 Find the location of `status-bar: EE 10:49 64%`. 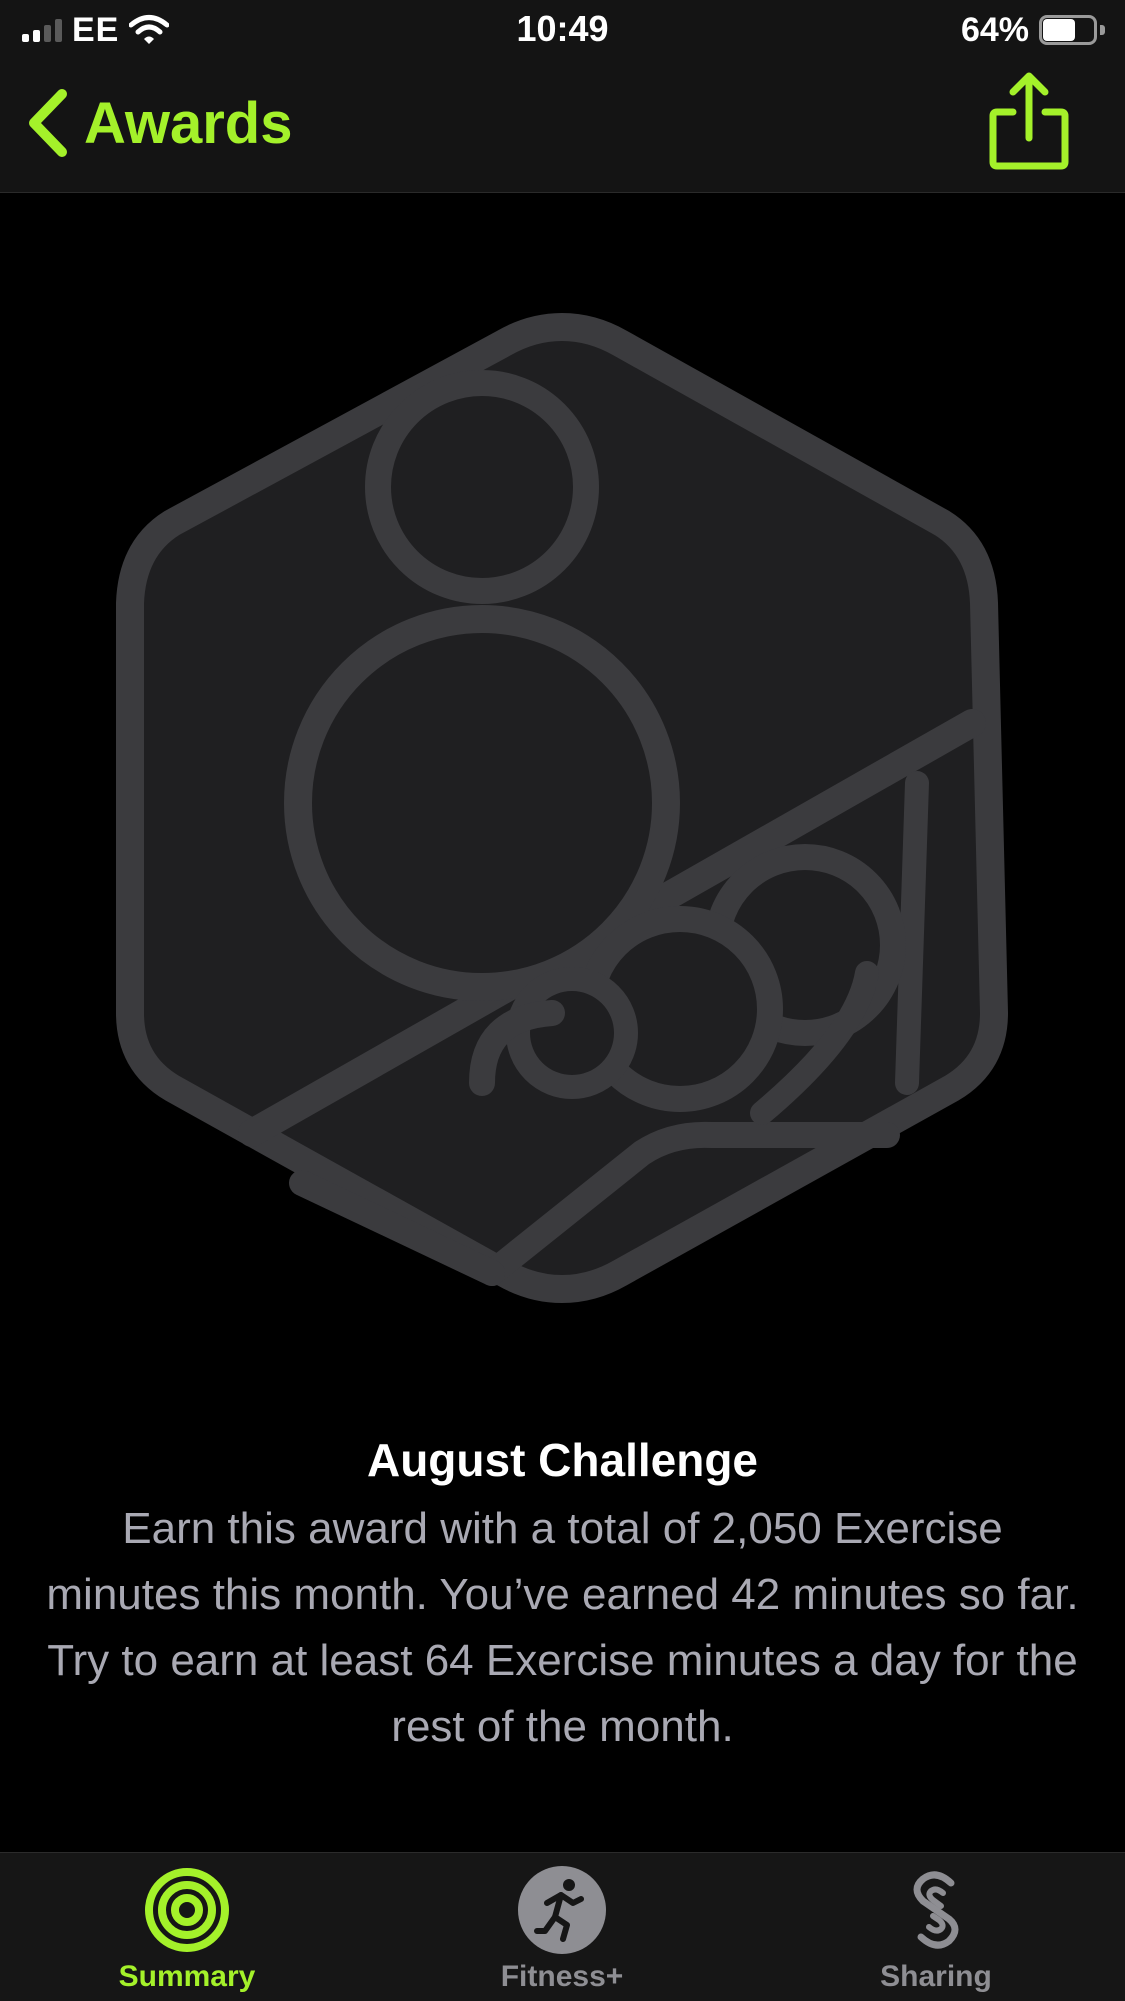

status-bar: EE 10:49 64% is located at coordinates (562, 30).